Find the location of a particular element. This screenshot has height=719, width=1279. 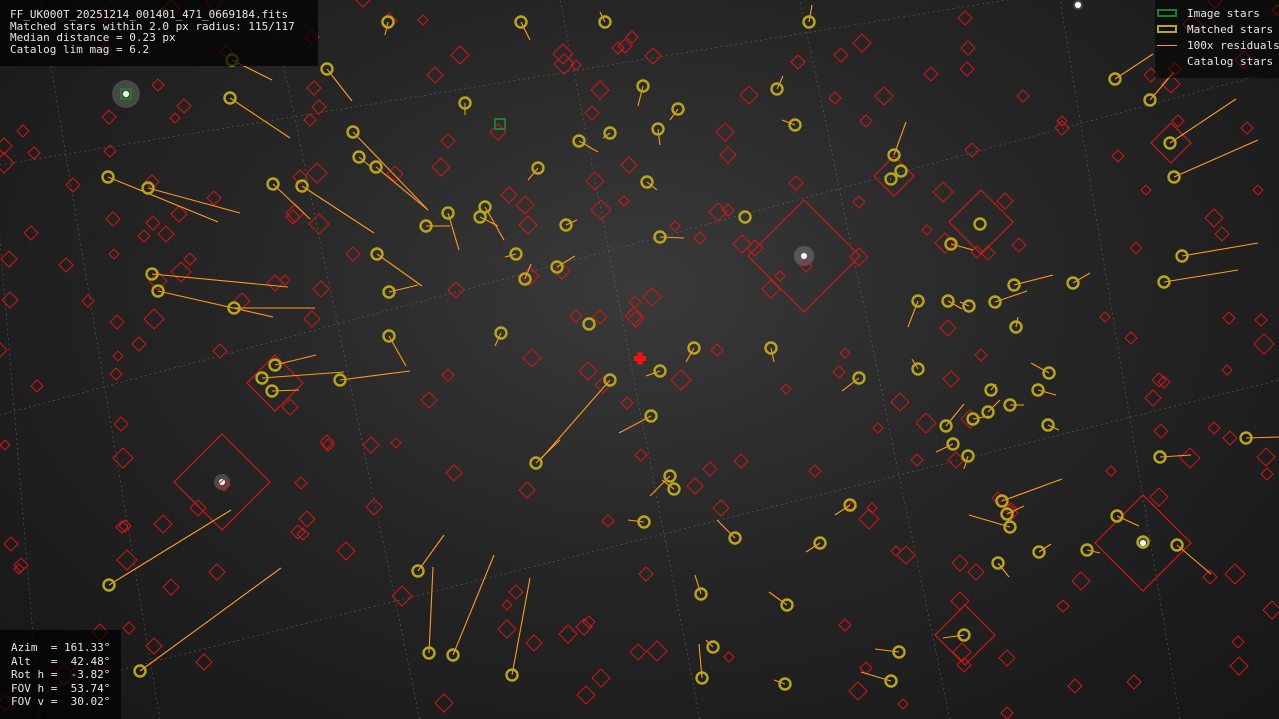

legend-residuals: 100x residuals is located at coordinates (1217, 46).